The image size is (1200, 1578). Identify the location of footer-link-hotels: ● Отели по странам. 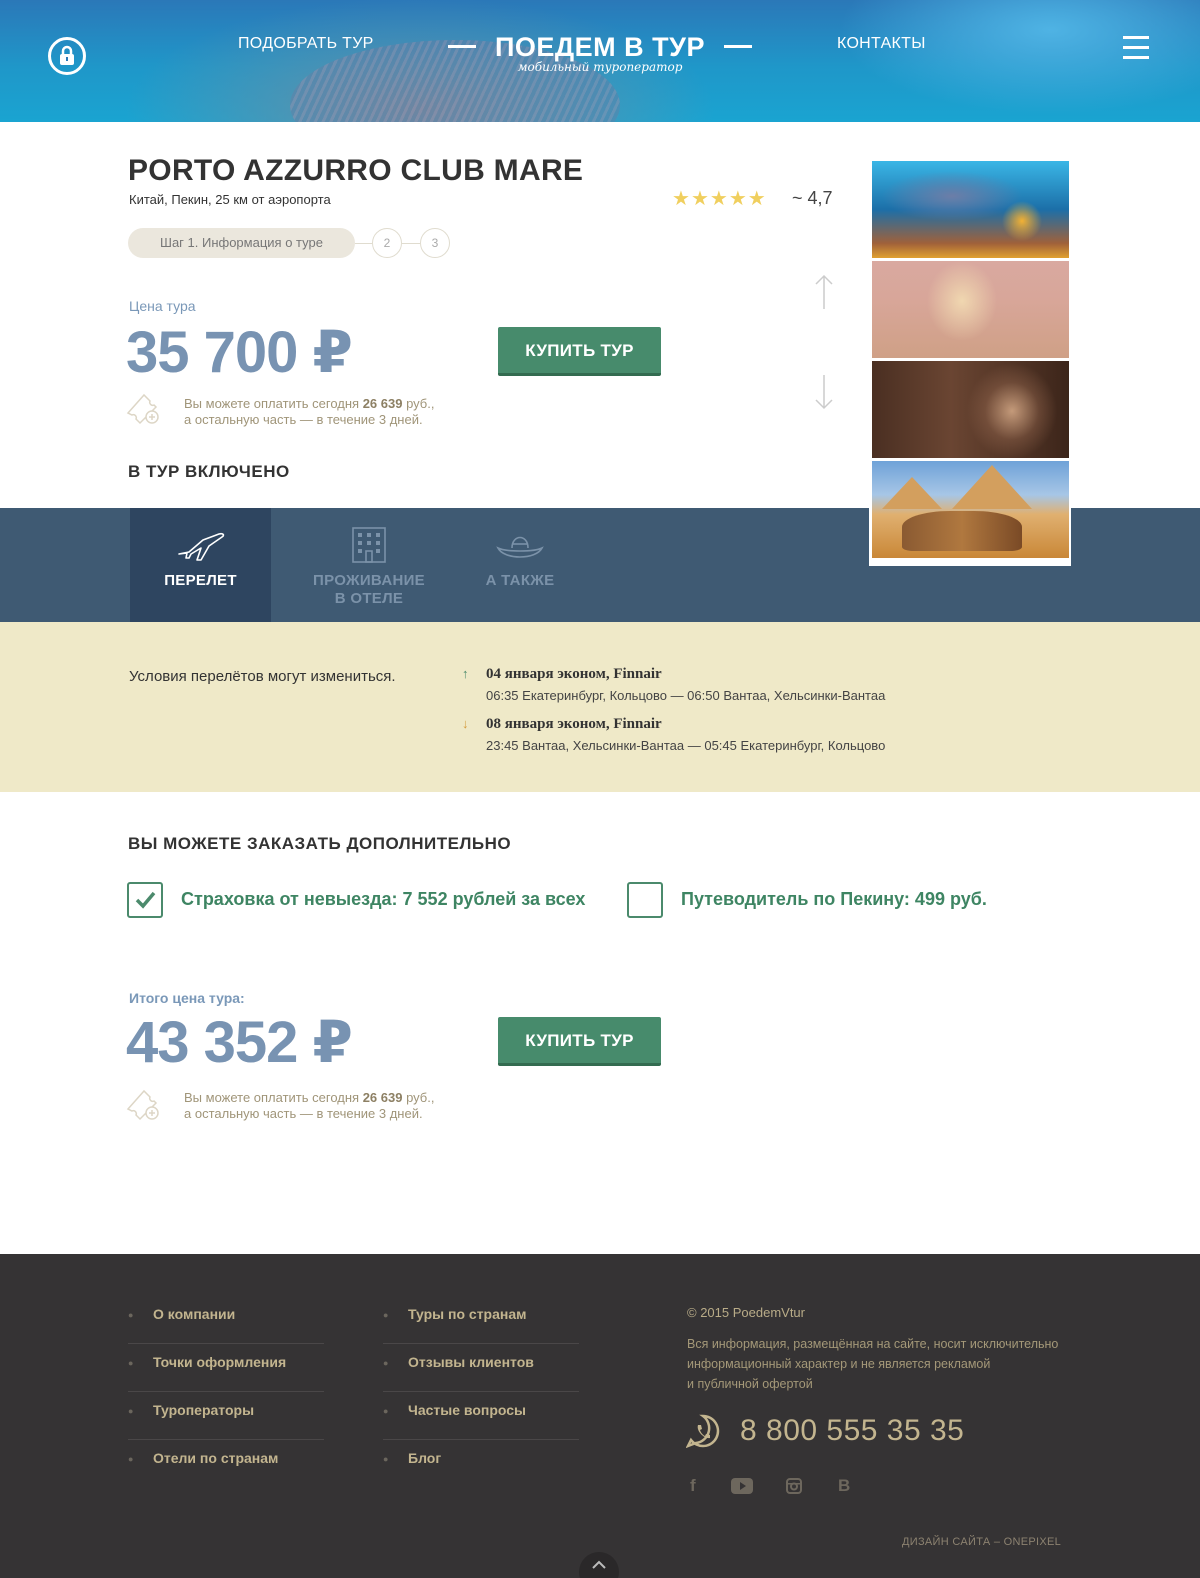
(226, 1464).